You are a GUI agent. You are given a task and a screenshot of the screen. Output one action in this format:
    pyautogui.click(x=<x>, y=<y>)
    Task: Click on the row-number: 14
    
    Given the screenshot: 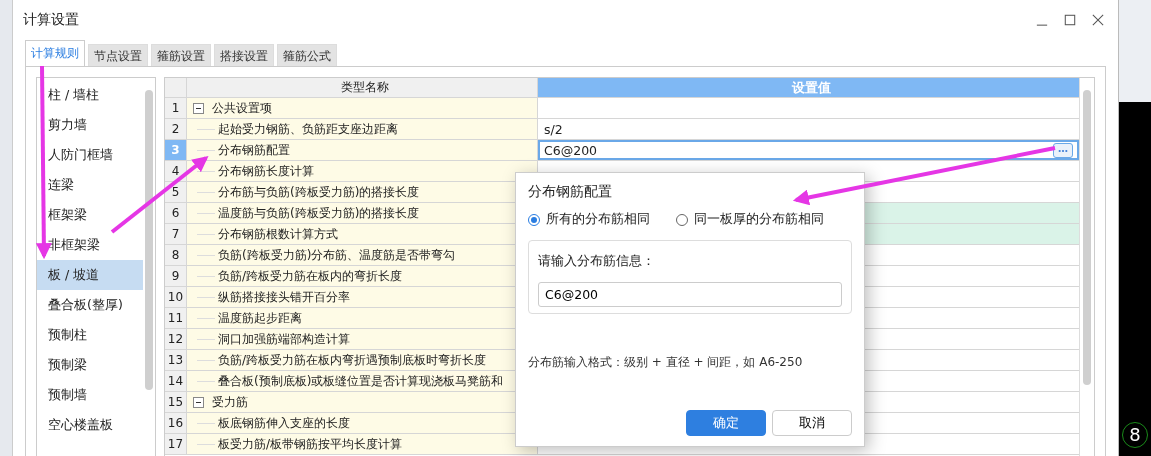 What is the action you would take?
    pyautogui.click(x=176, y=381)
    